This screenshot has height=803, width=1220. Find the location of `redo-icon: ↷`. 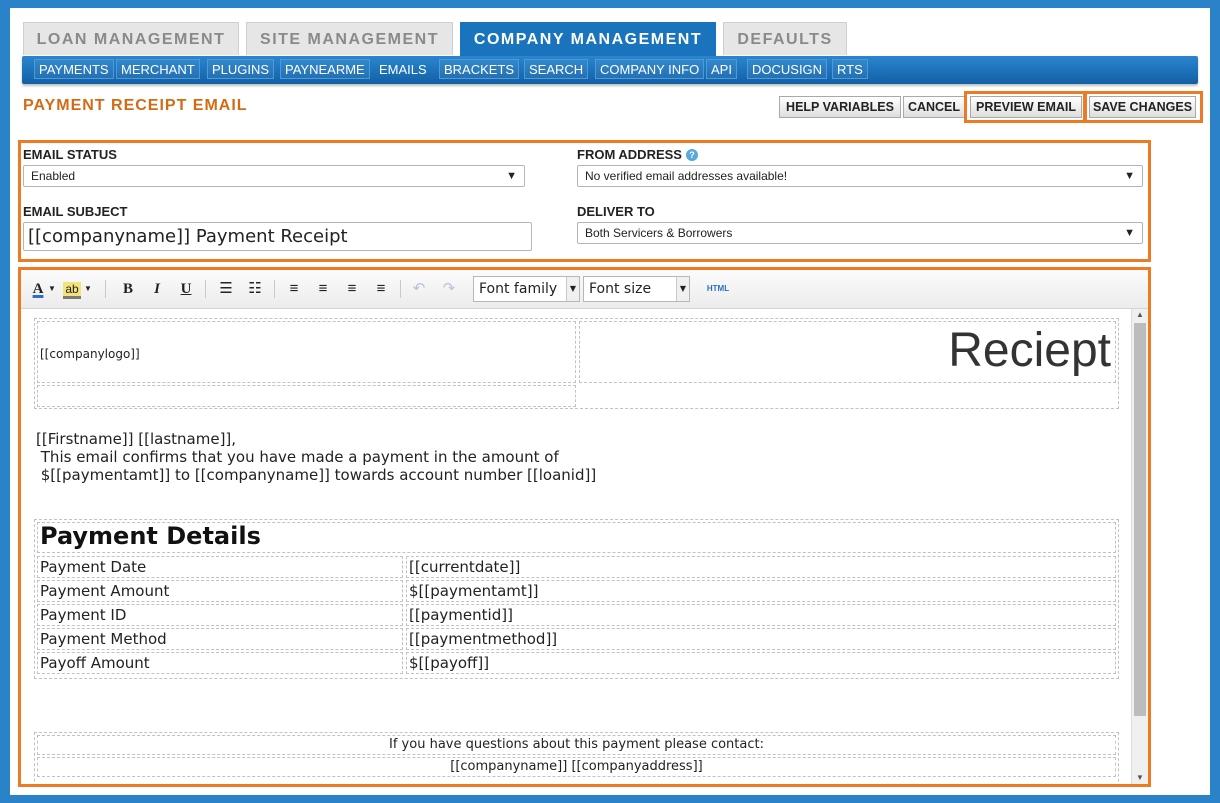

redo-icon: ↷ is located at coordinates (449, 289).